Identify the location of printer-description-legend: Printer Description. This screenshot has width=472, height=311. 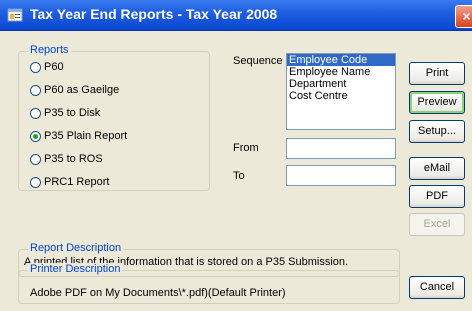
(75, 269).